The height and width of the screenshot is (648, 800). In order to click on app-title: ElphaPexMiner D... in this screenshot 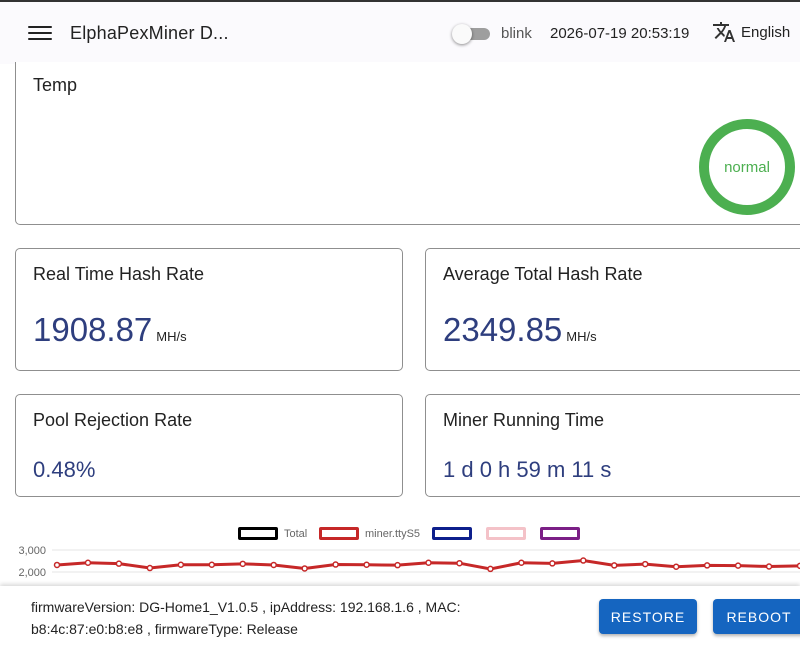, I will do `click(149, 32)`.